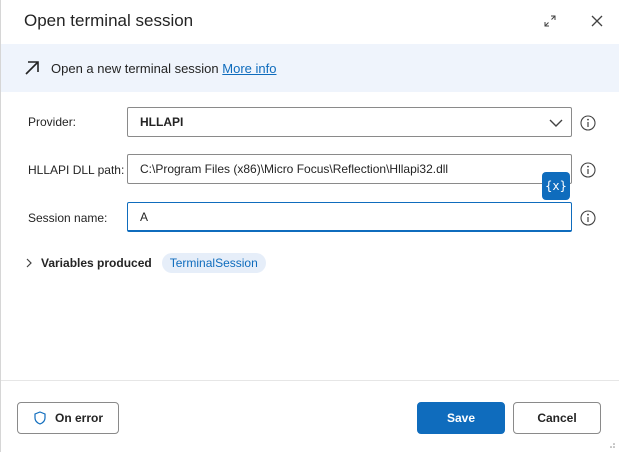  I want to click on provider-label: Provider:, so click(52, 122).